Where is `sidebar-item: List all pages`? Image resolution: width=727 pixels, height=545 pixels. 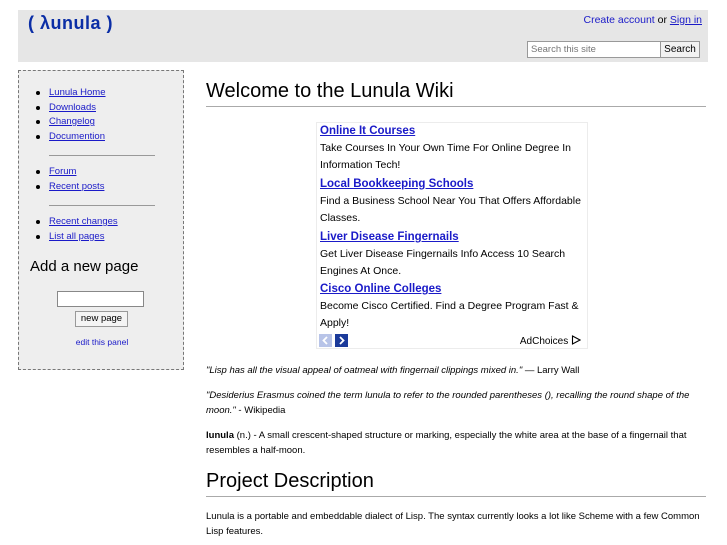
sidebar-item: List all pages is located at coordinates (77, 237).